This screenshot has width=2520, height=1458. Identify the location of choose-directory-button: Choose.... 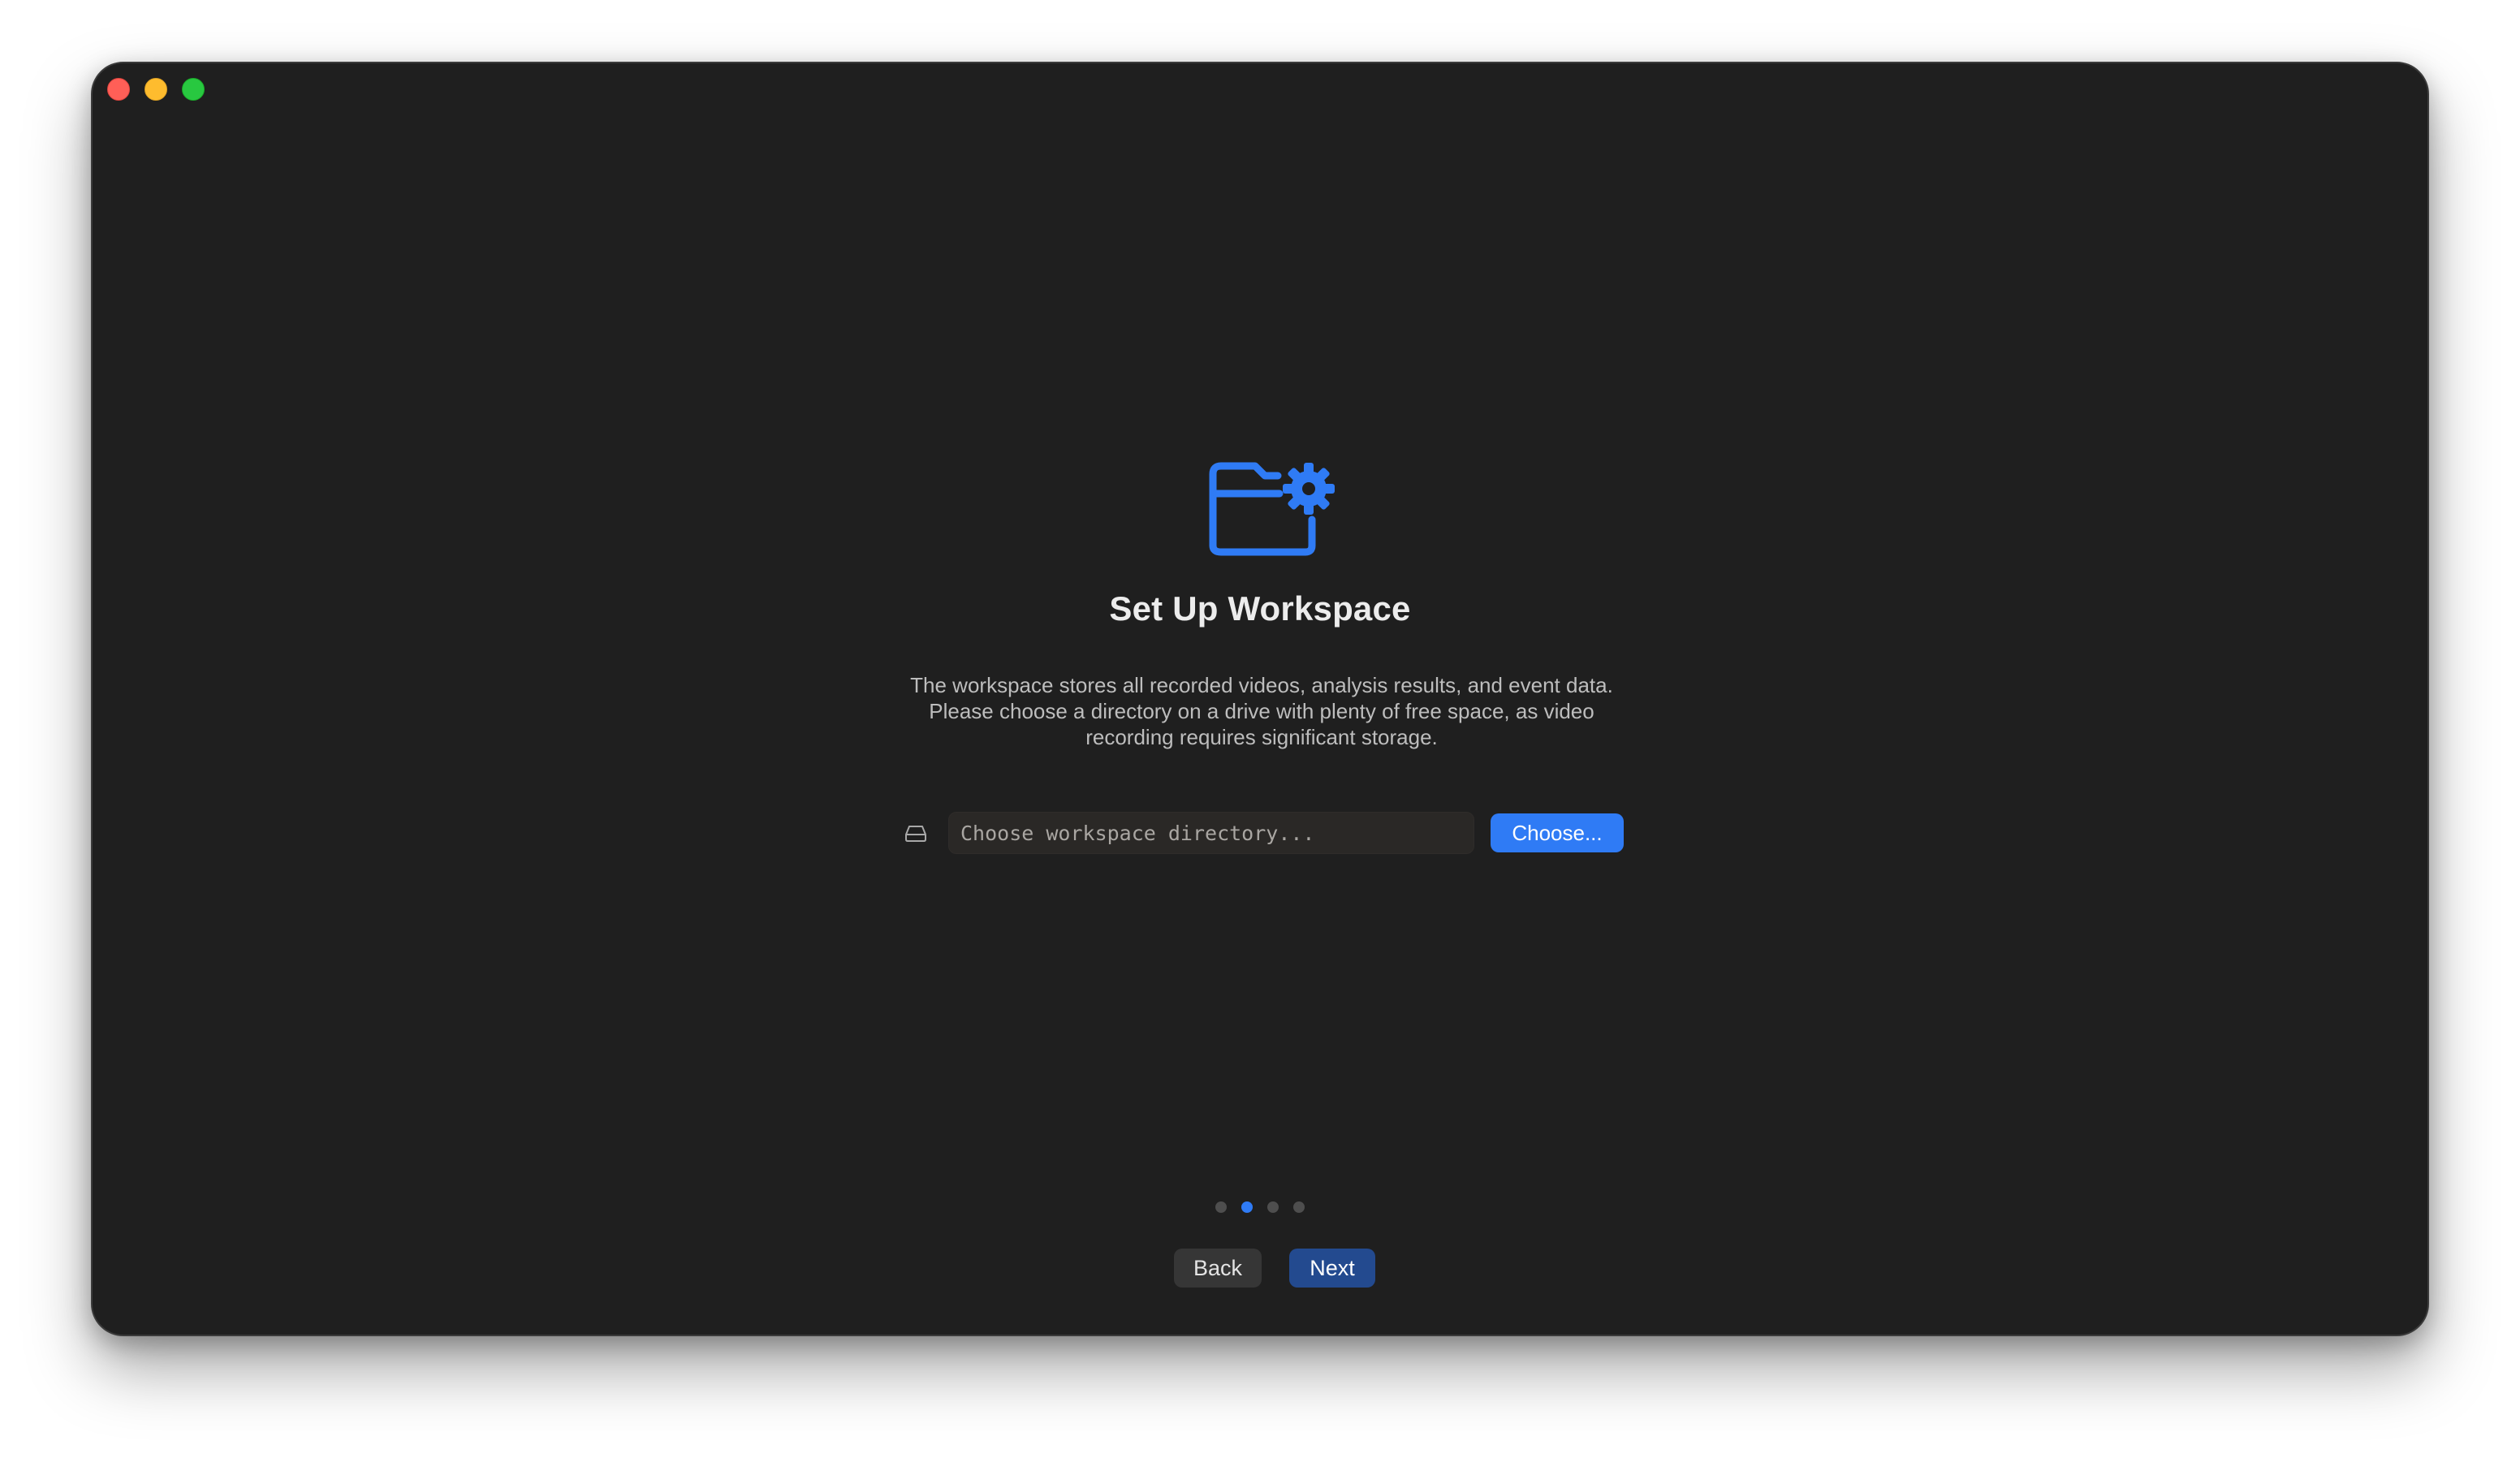
(1557, 832).